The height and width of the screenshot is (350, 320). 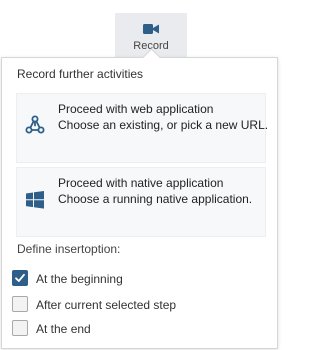 What do you see at coordinates (106, 305) in the screenshot?
I see `insert-after-selected-step-label: After current selected step` at bounding box center [106, 305].